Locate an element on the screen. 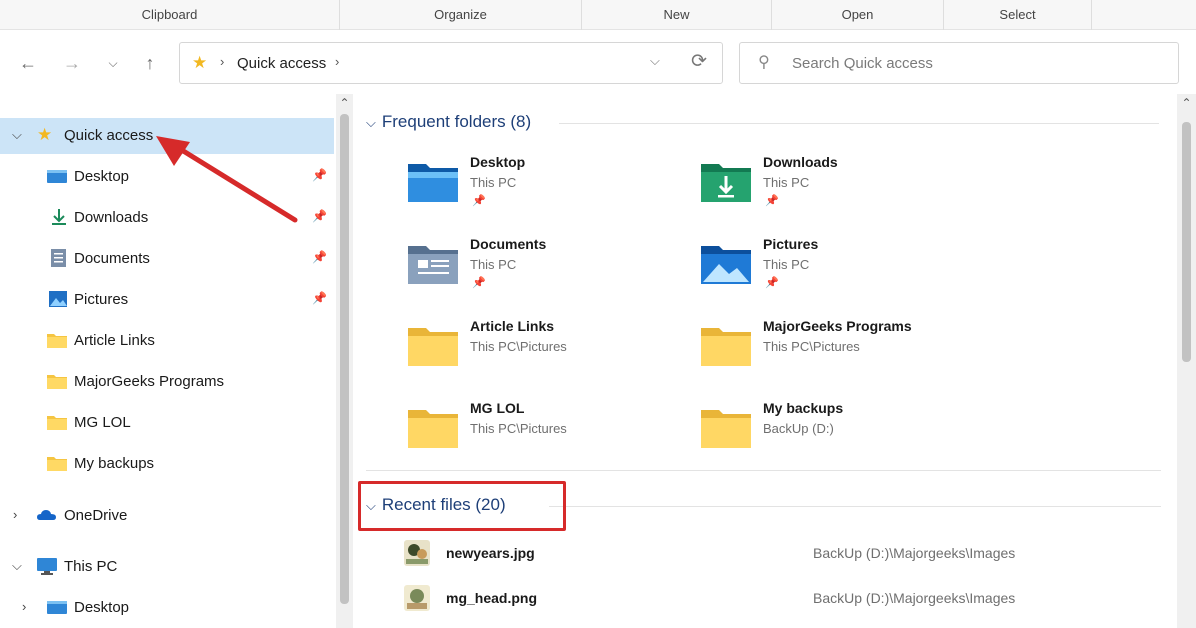 The width and height of the screenshot is (1196, 628). sidebar-item-onedrive: › OneDrive is located at coordinates (168, 516).